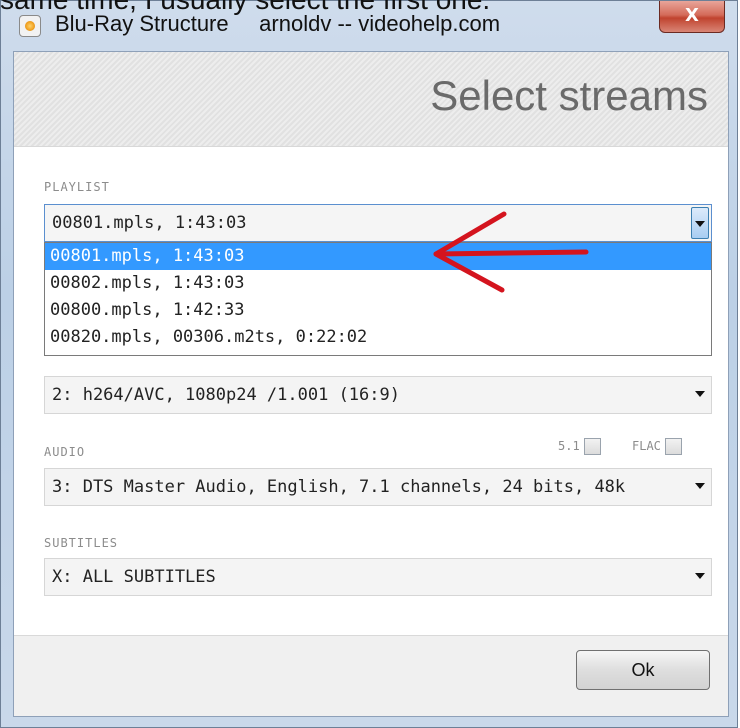  I want to click on audio-51-option: 5.1, so click(579, 446).